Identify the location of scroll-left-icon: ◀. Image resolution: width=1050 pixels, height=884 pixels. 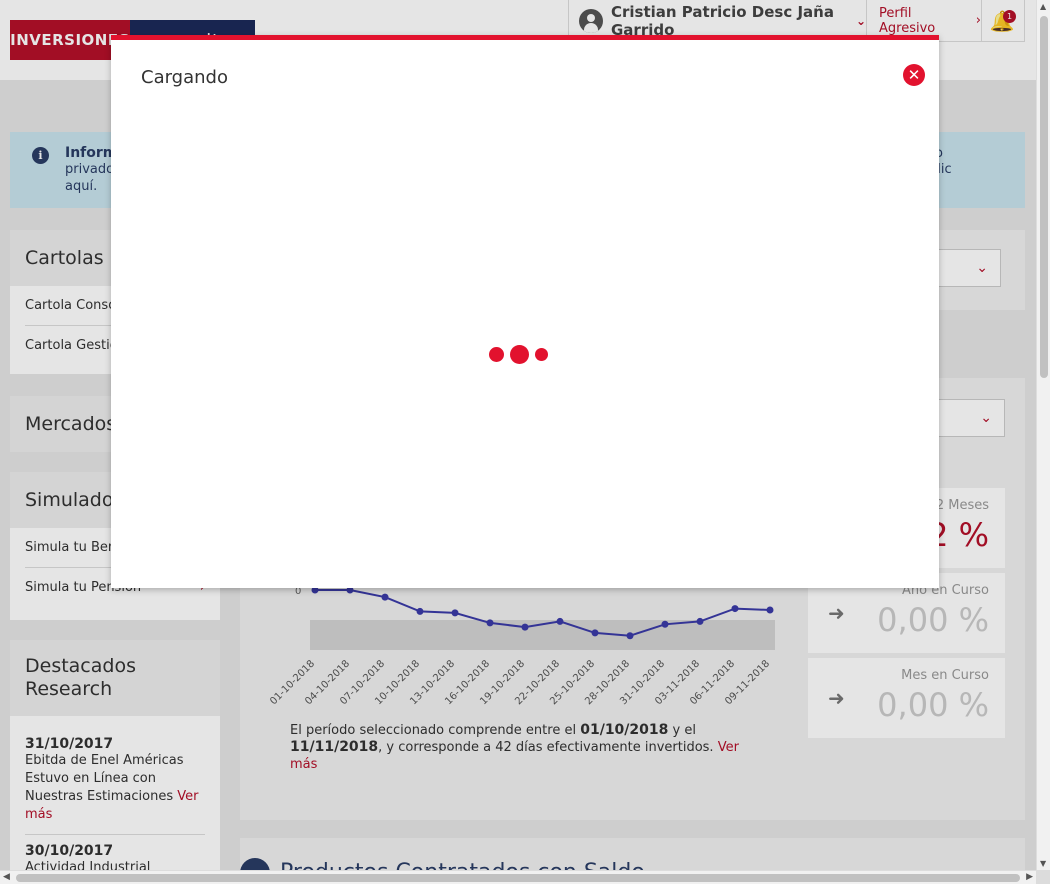
(6, 877).